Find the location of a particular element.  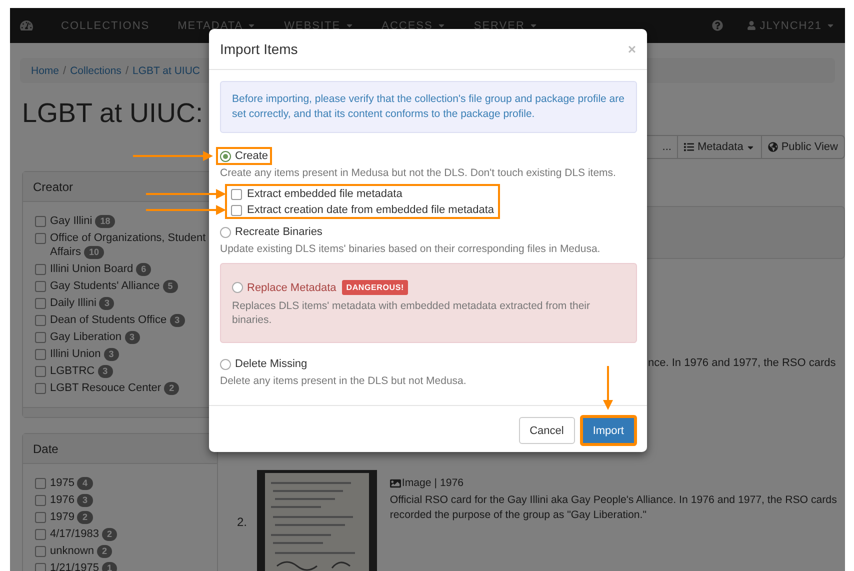

info-alert: Before importing, please verify that the collection's file group and package profile are set correctly, and that its content conforms to the package profile. is located at coordinates (428, 107).